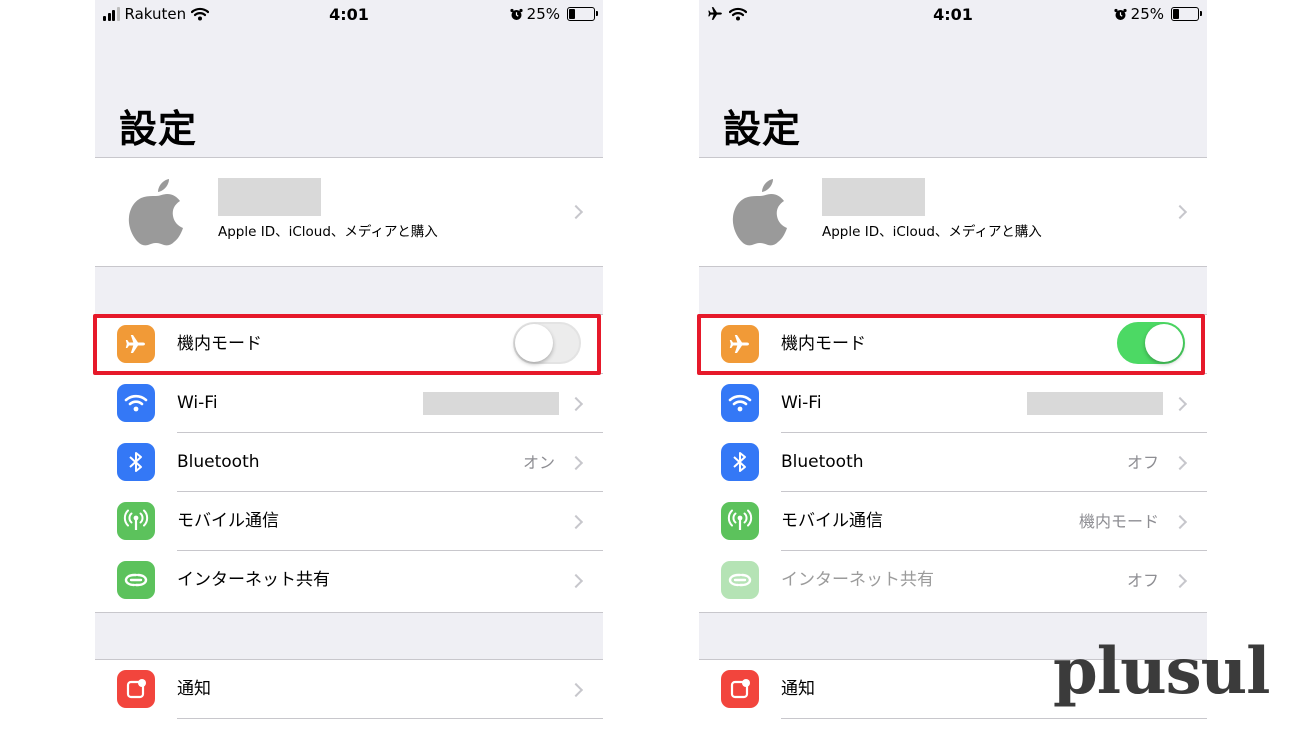  What do you see at coordinates (349, 689) in the screenshot?
I see `row-notifications: 通知` at bounding box center [349, 689].